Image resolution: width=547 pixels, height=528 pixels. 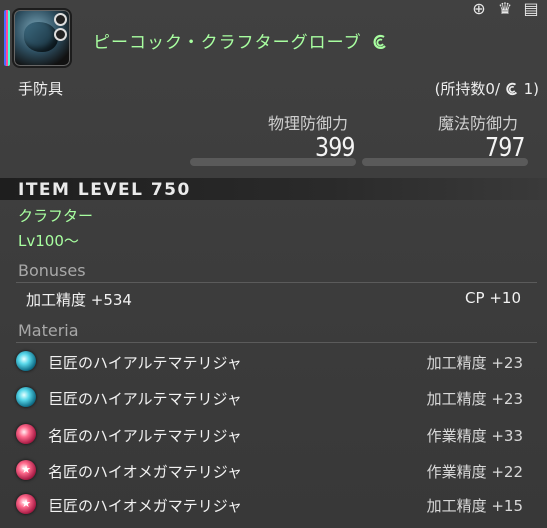 What do you see at coordinates (41, 89) in the screenshot?
I see `item-category: 手防具` at bounding box center [41, 89].